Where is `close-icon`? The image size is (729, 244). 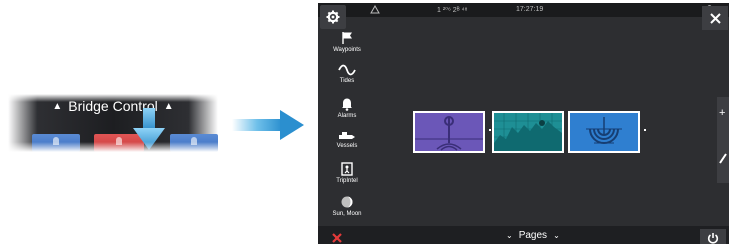 close-icon is located at coordinates (715, 18).